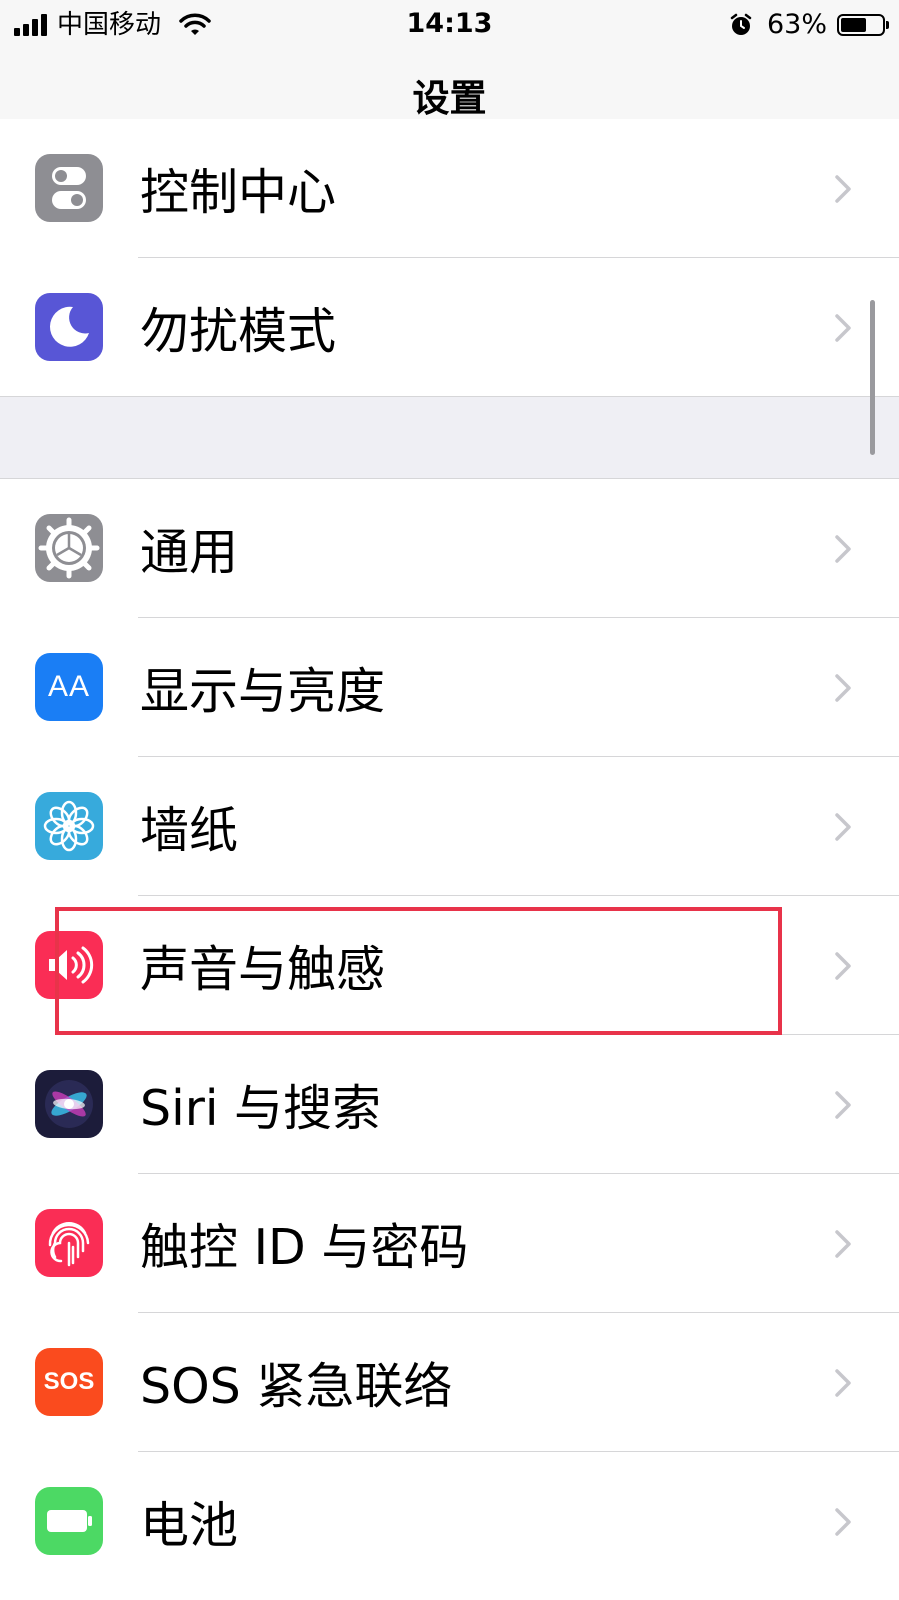 This screenshot has height=1600, width=899. What do you see at coordinates (189, 830) in the screenshot?
I see `settings-item-label: 墙纸` at bounding box center [189, 830].